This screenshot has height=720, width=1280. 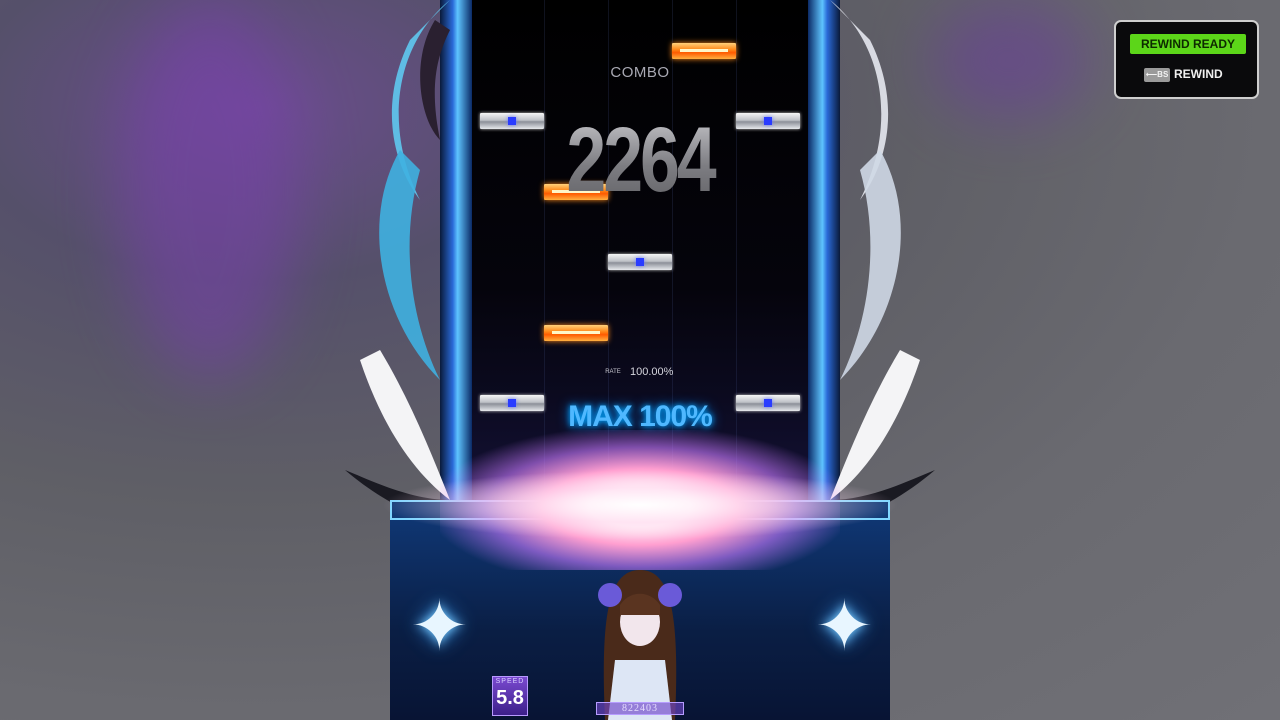 What do you see at coordinates (1186, 59) in the screenshot?
I see `rewind-panel: REWIND READY ⟵BS REWIND` at bounding box center [1186, 59].